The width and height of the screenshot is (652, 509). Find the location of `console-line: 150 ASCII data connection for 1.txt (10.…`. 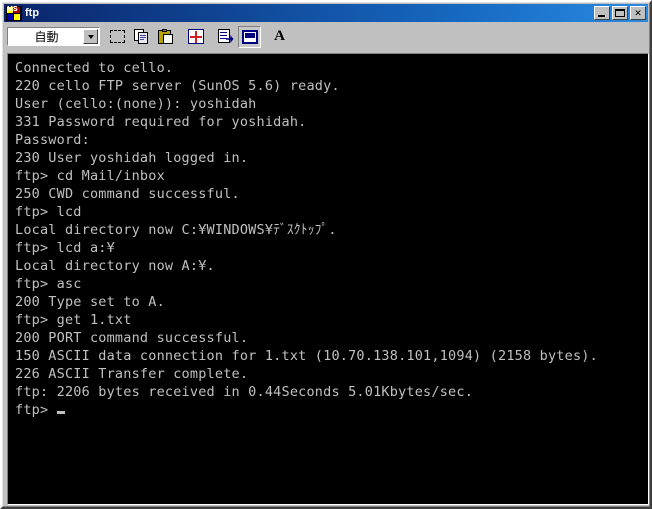

console-line: 150 ASCII data connection for 1.txt (10.… is located at coordinates (306, 356).